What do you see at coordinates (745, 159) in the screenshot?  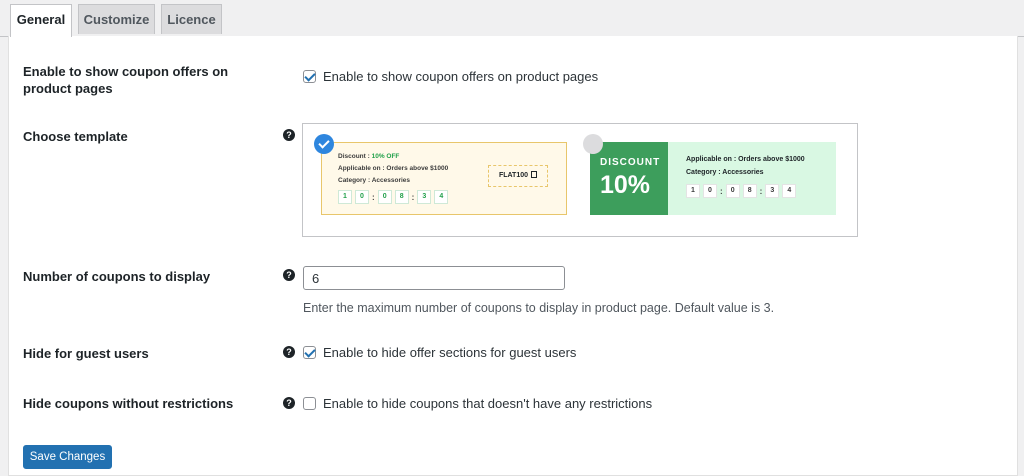 I see `template2-applicable: Applicable on : Orders above $1000` at bounding box center [745, 159].